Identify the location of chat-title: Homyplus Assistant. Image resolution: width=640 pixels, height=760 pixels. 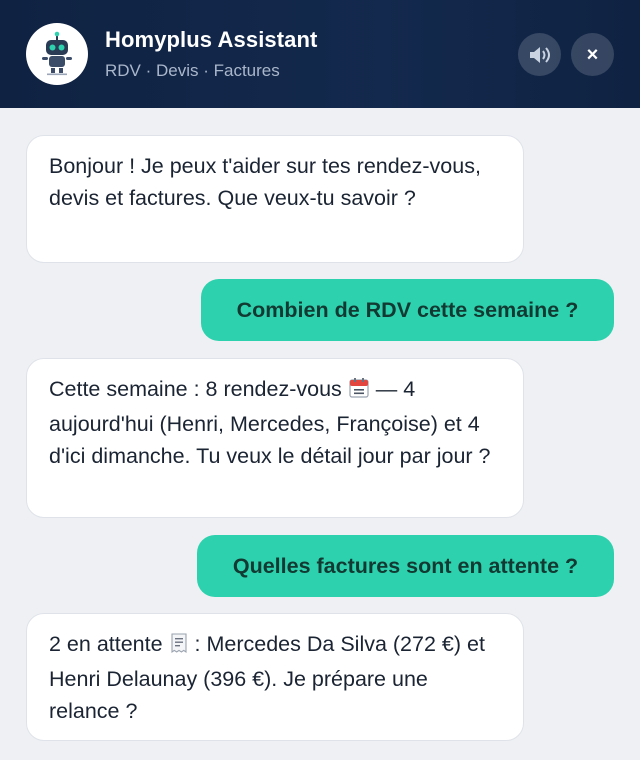
(211, 39).